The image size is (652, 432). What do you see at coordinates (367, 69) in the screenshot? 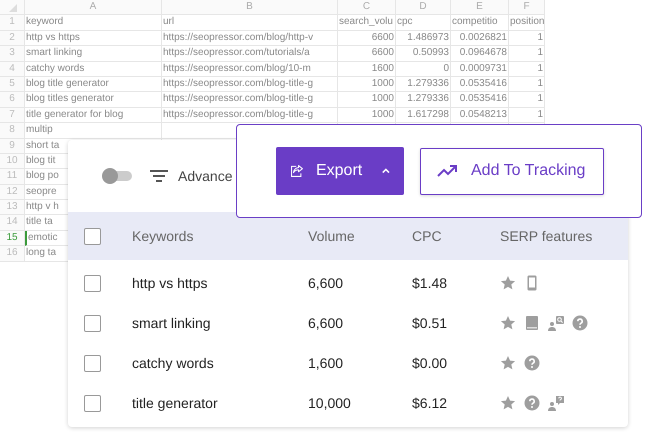
I see `spreadsheet-cell: 1600` at bounding box center [367, 69].